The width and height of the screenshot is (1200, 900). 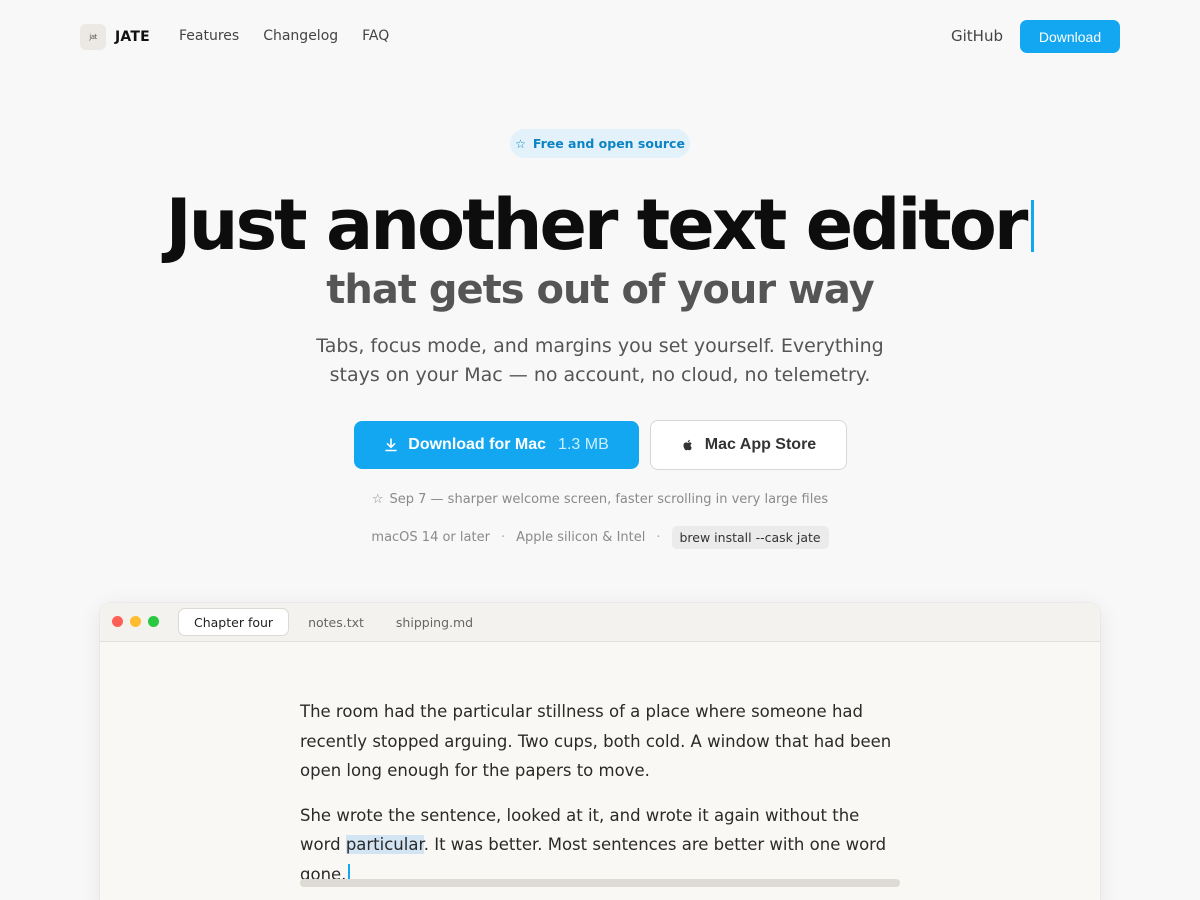 What do you see at coordinates (93, 37) in the screenshot?
I see `logo-icon: jat` at bounding box center [93, 37].